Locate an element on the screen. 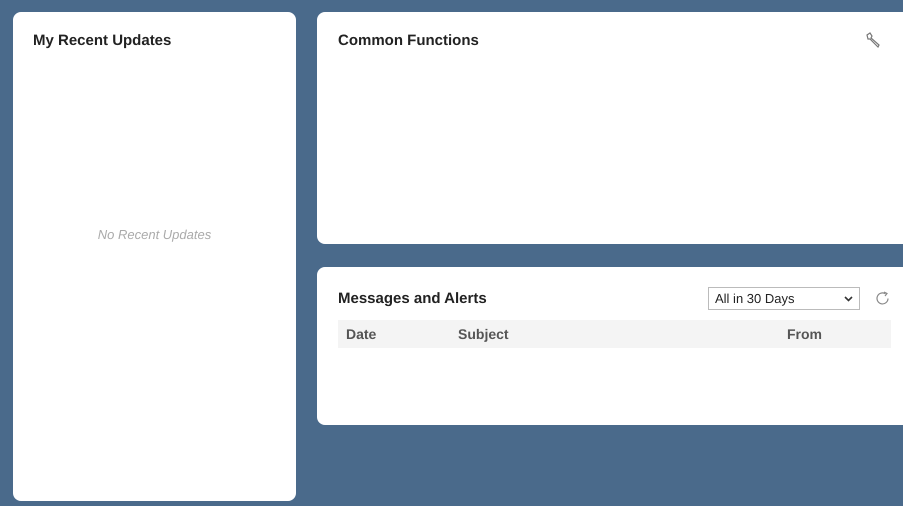  column-header: Date is located at coordinates (402, 334).